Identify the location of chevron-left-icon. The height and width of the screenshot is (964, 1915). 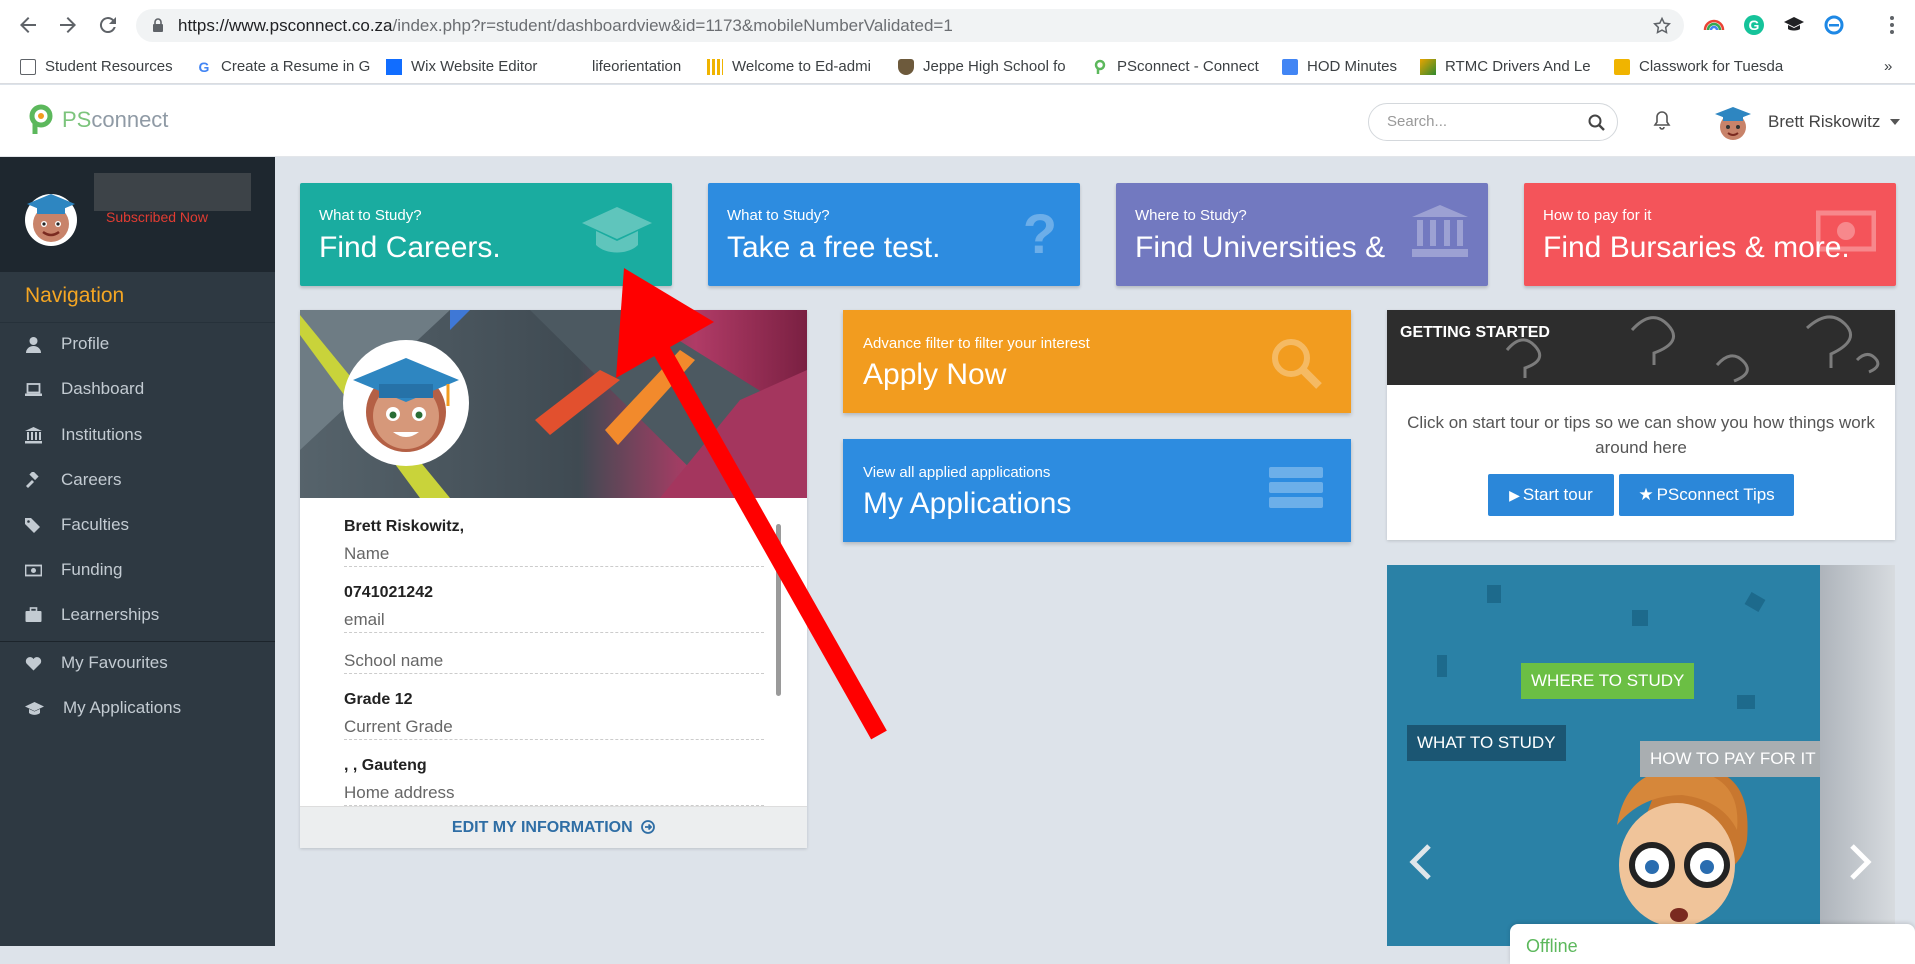
(1421, 862).